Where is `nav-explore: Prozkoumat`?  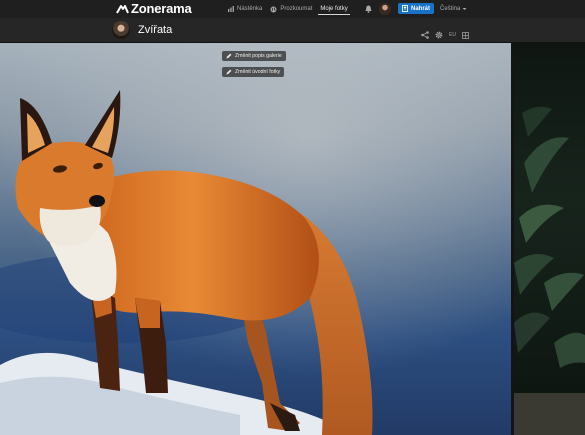 nav-explore: Prozkoumat is located at coordinates (291, 9).